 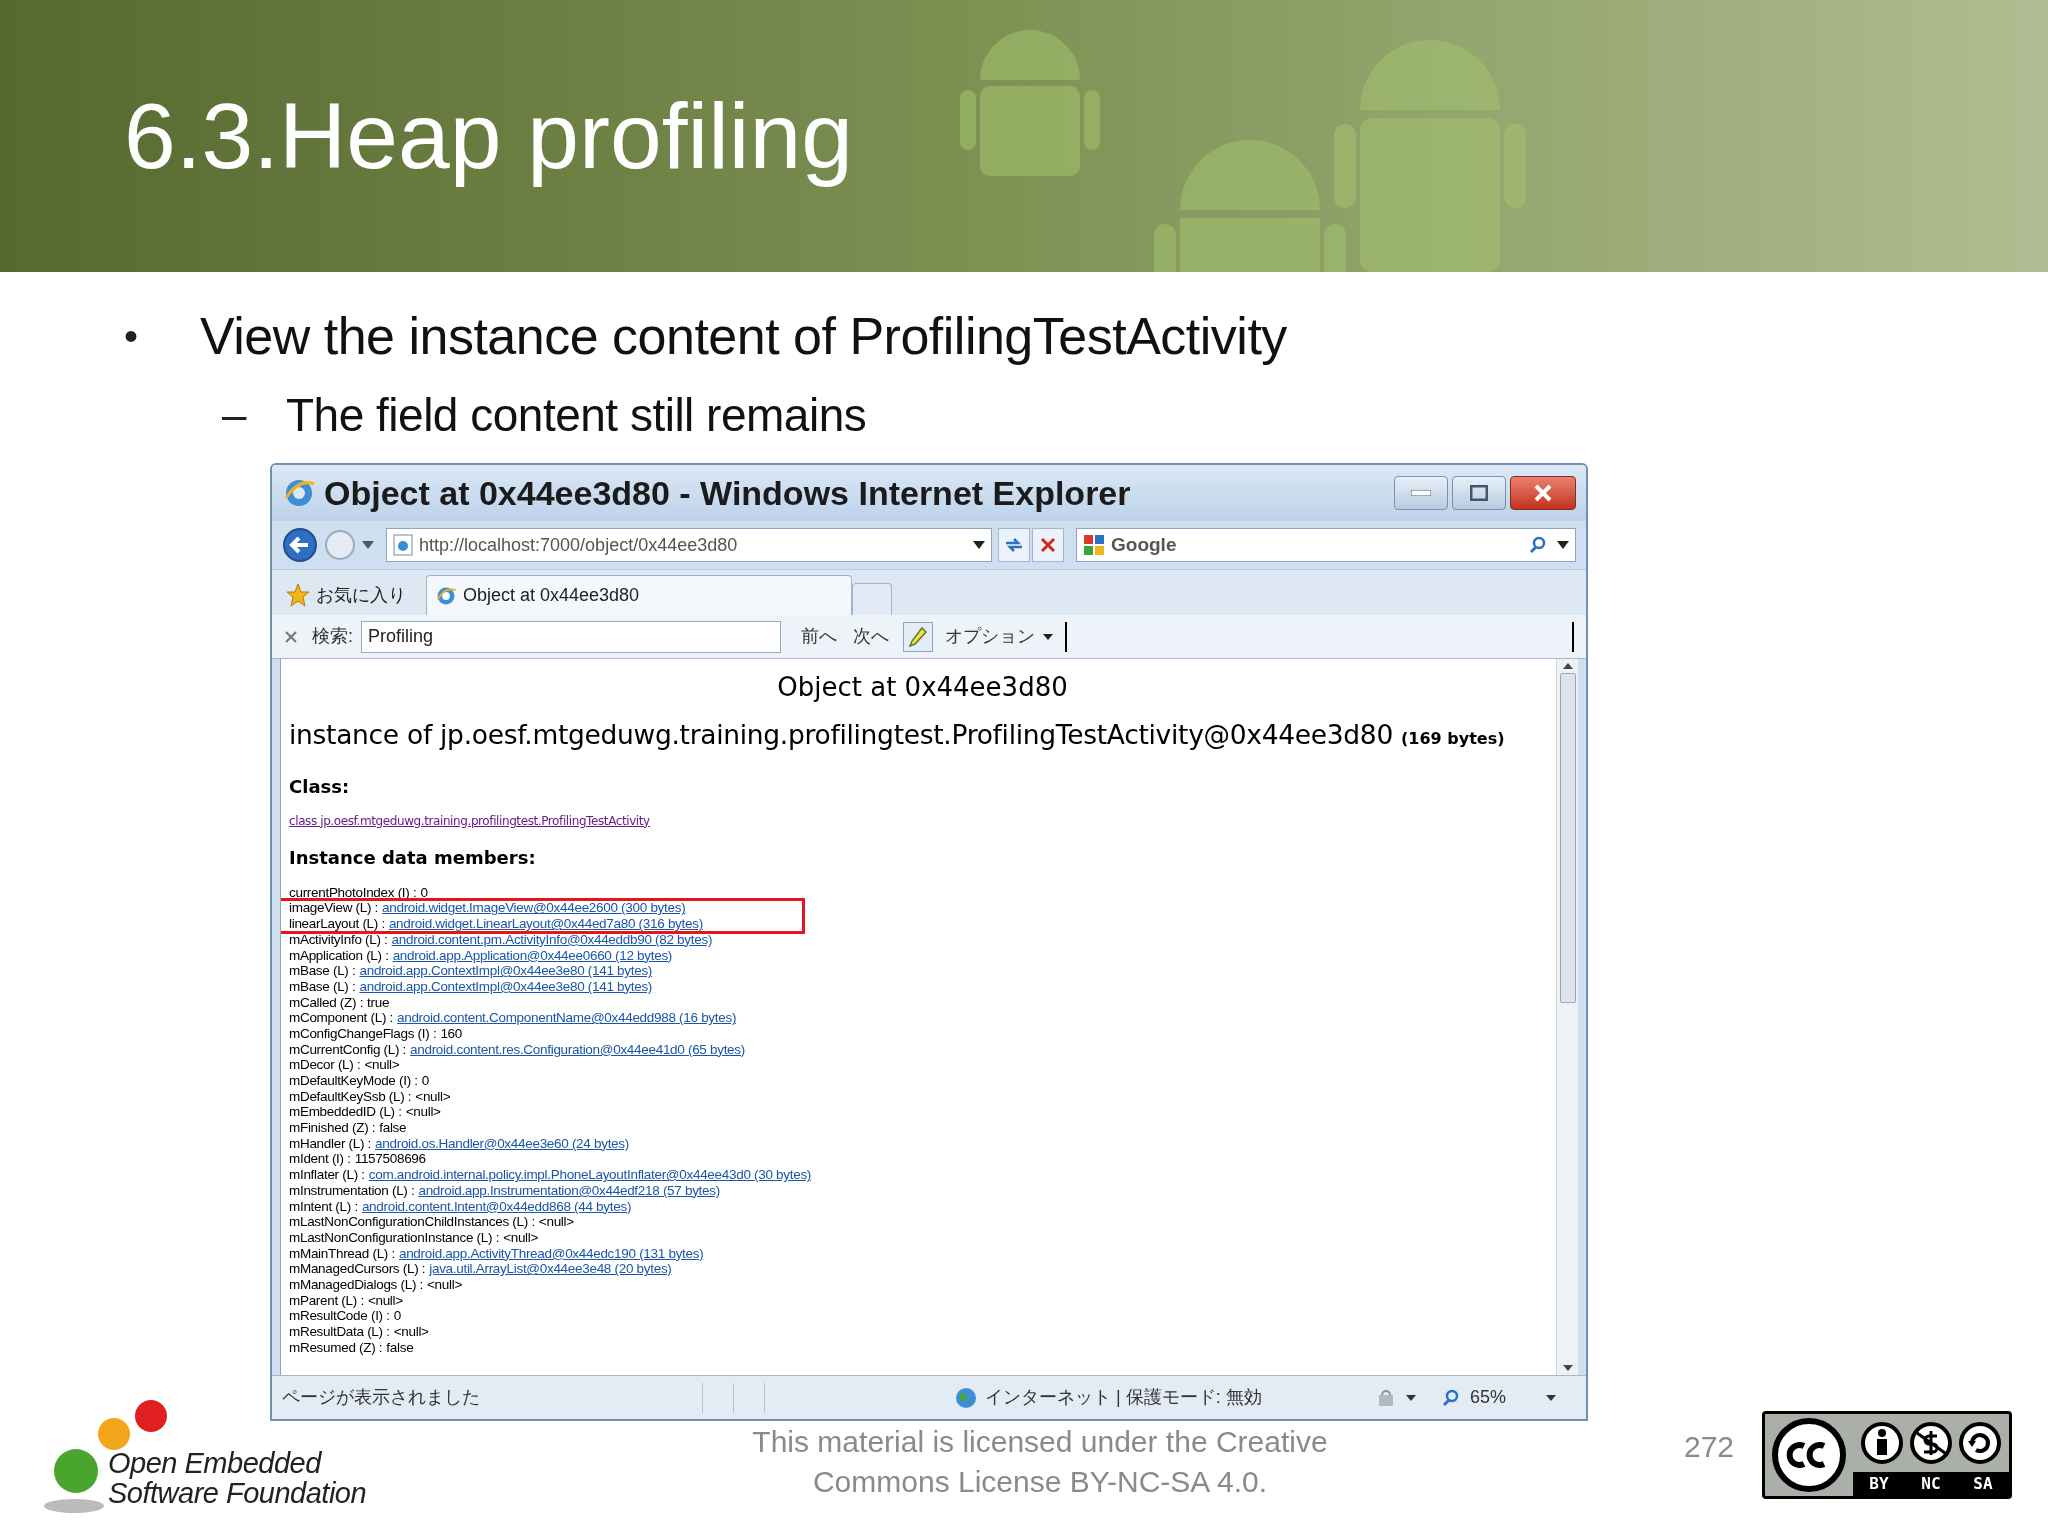 I want to click on field-name: linearLayout (L) :, so click(x=337, y=924).